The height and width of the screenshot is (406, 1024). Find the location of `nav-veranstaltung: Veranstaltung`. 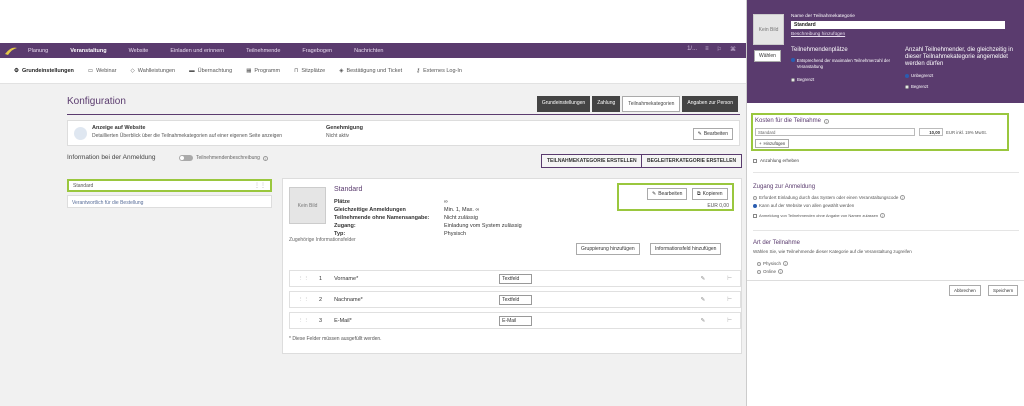

nav-veranstaltung: Veranstaltung is located at coordinates (88, 51).